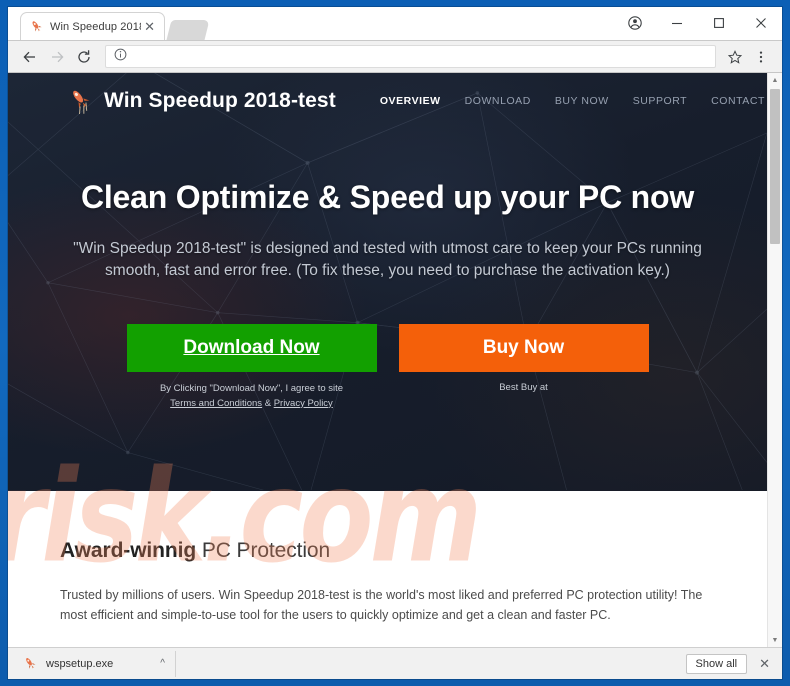 This screenshot has height=686, width=790. What do you see at coordinates (162, 663) in the screenshot?
I see `chevron-up-icon: ^` at bounding box center [162, 663].